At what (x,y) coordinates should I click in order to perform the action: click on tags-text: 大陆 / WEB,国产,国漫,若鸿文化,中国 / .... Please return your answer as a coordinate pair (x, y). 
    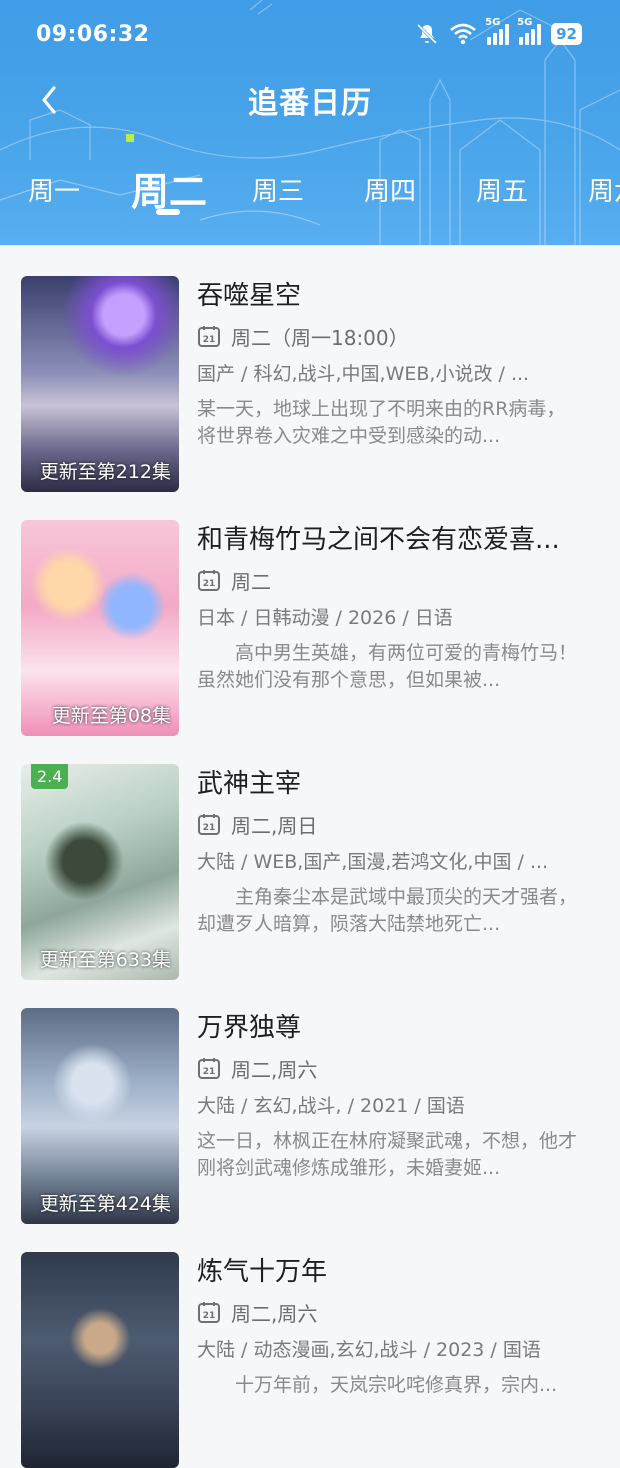
    Looking at the image, I should click on (373, 862).